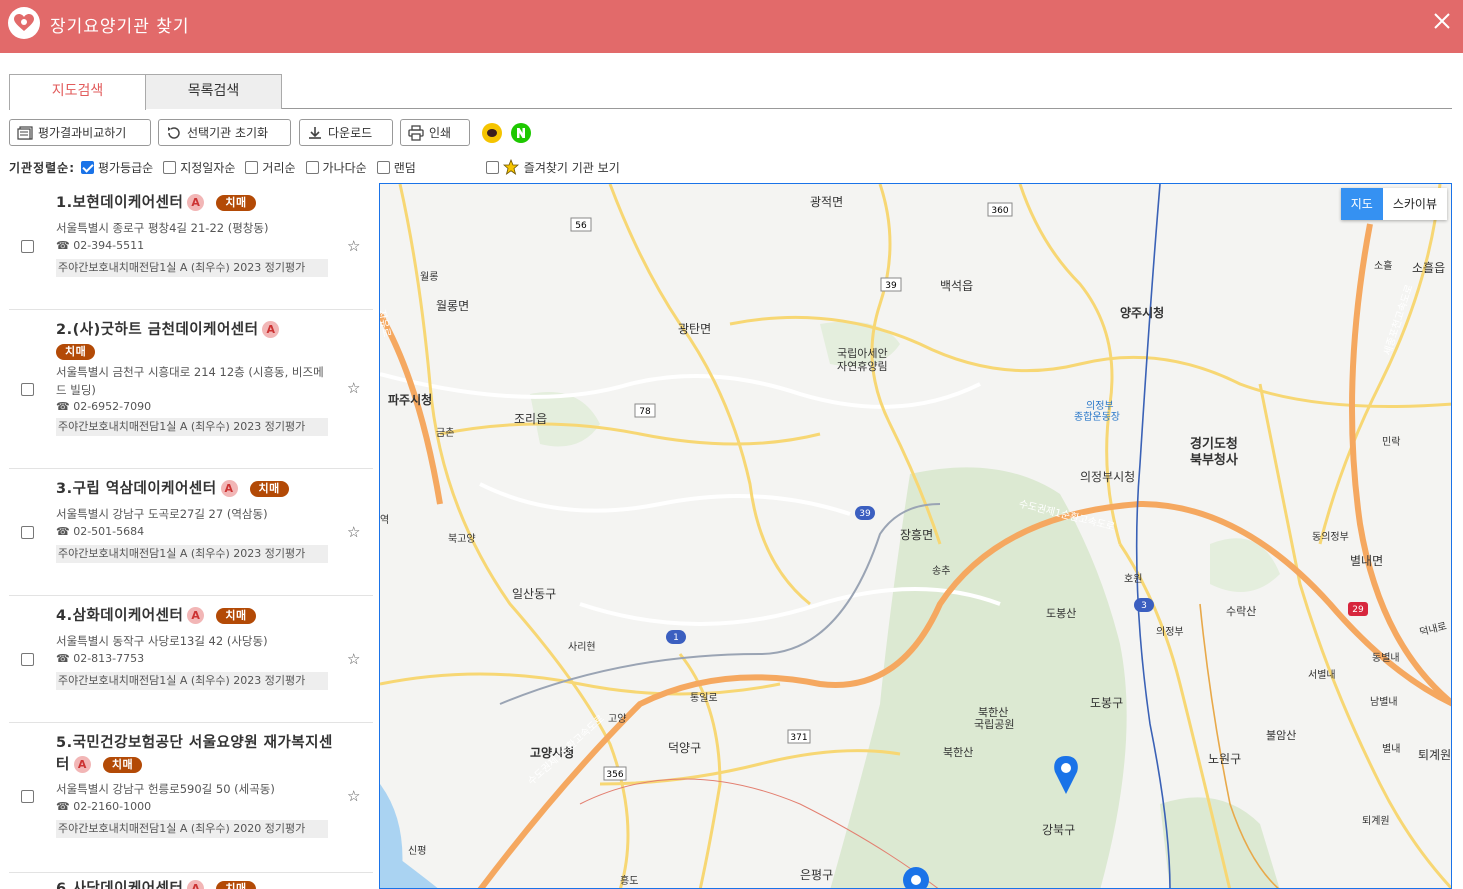 The height and width of the screenshot is (889, 1463). I want to click on facility-name: 2.(사)굿하트 금천데이케어센터, so click(157, 330).